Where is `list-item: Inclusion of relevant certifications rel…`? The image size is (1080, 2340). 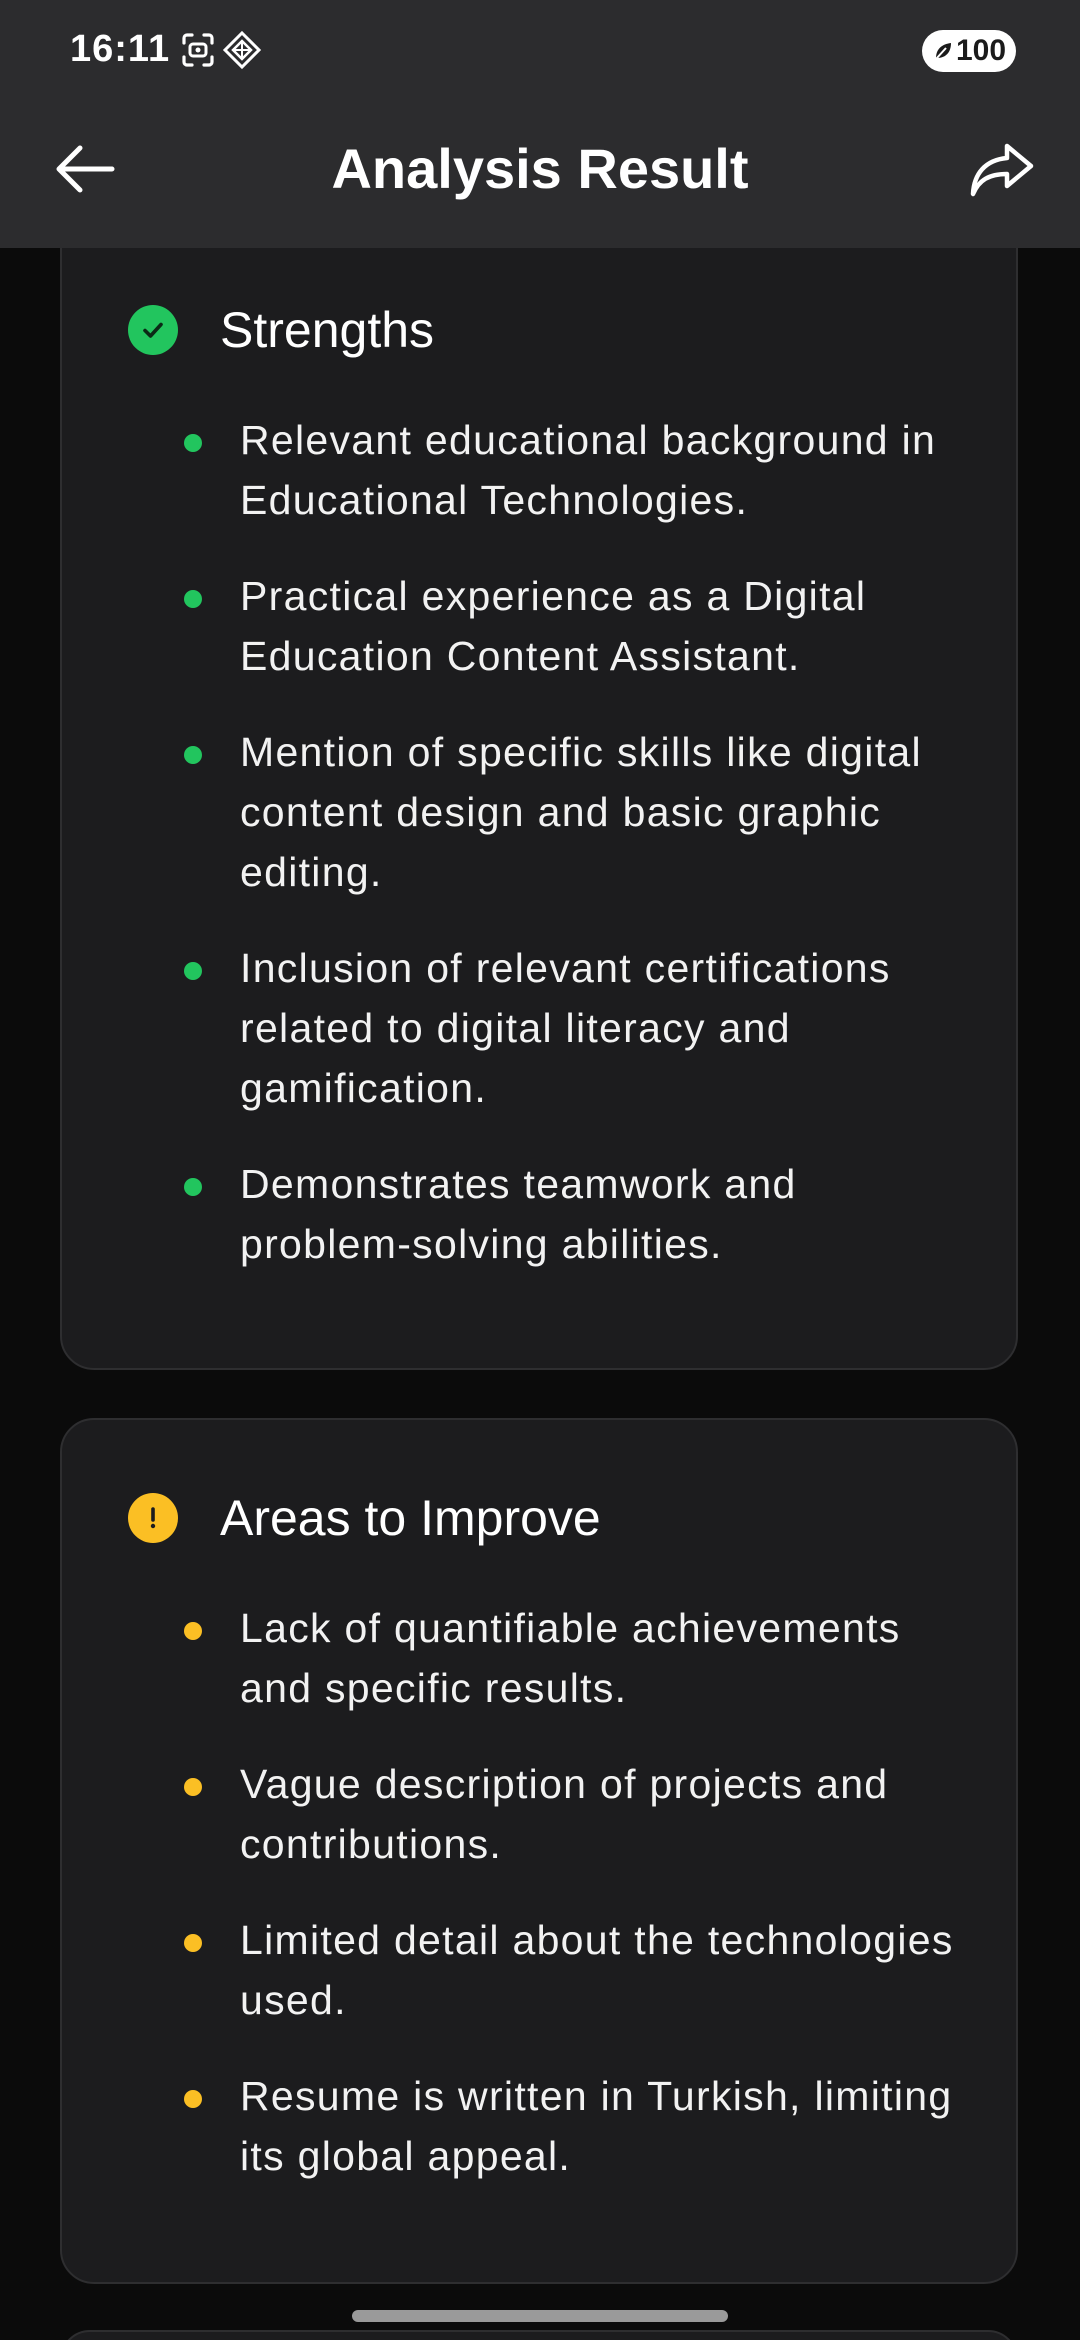
list-item: Inclusion of relevant certifications rel… is located at coordinates (549, 1028).